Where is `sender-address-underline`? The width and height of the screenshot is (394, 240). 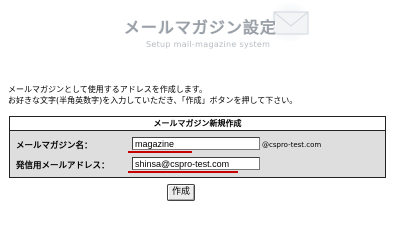 sender-address-underline is located at coordinates (183, 172).